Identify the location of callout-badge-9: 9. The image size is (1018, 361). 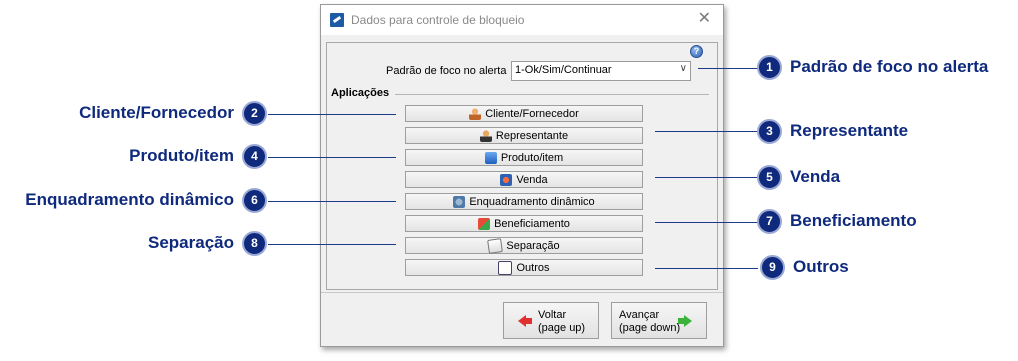
(772, 267).